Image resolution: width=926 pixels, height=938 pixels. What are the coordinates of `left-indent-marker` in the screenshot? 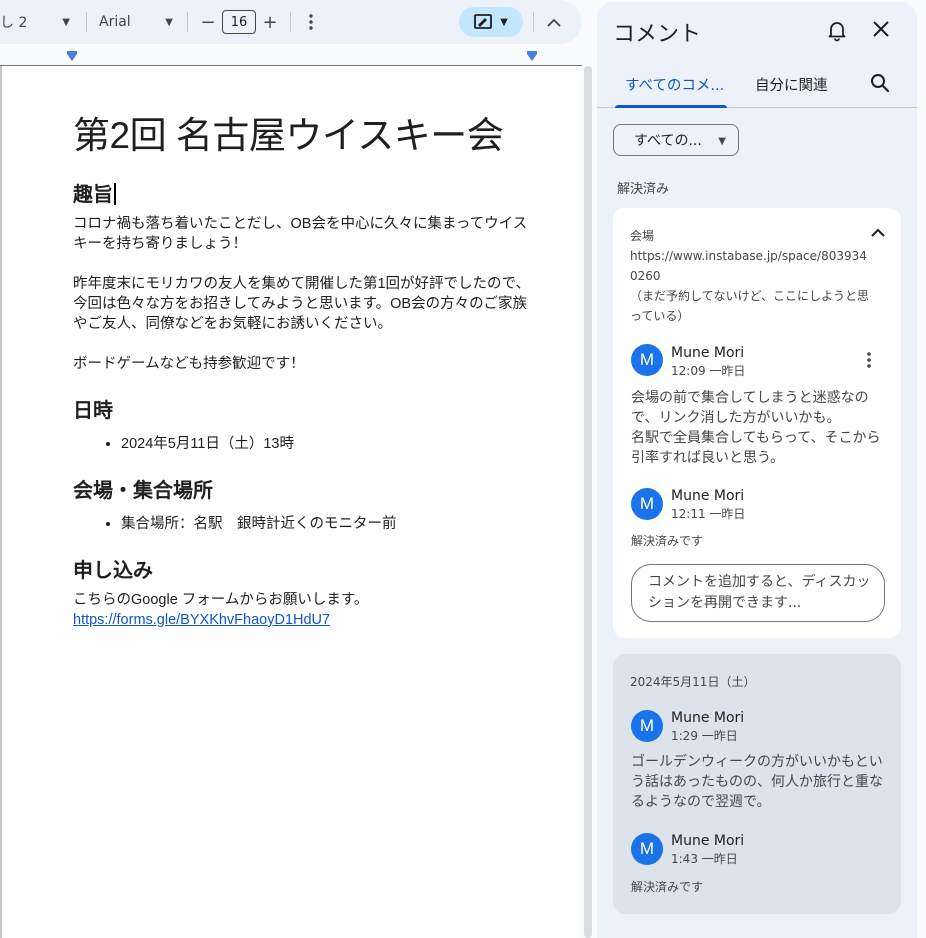 It's located at (72, 56).